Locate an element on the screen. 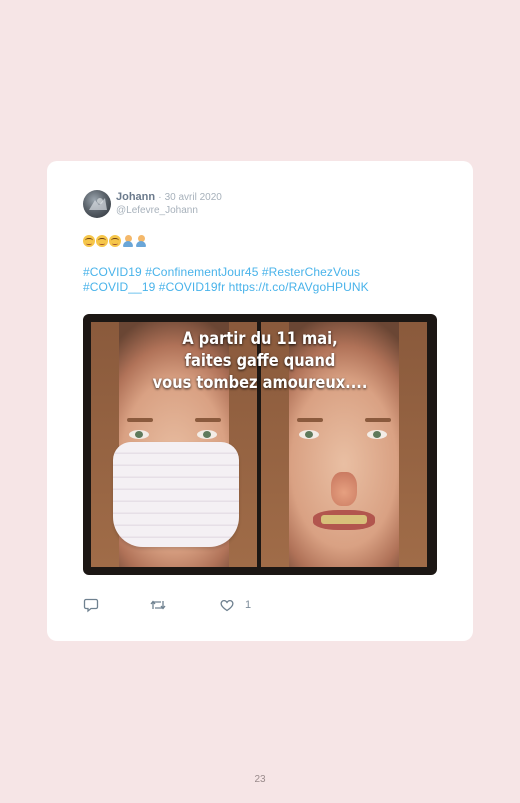 This screenshot has height=803, width=520. reply-button is located at coordinates (91, 605).